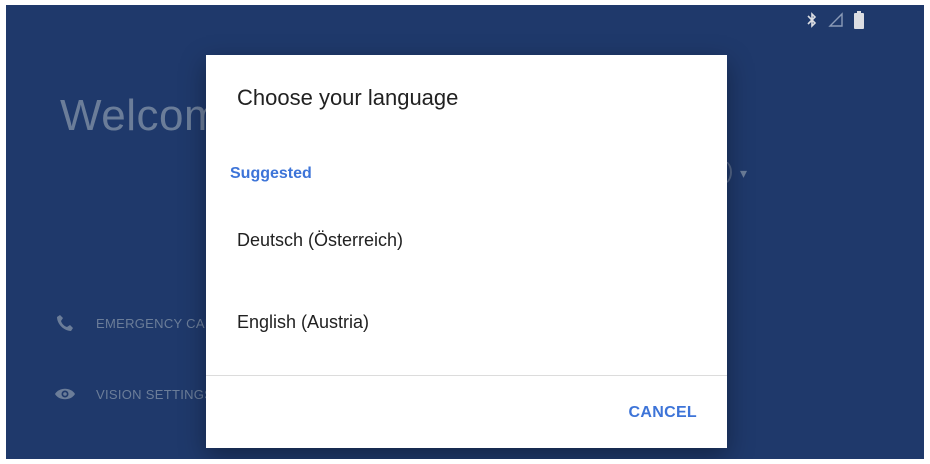  Describe the element at coordinates (466, 322) in the screenshot. I see `language-item-english-austria: English (Austria)` at that location.